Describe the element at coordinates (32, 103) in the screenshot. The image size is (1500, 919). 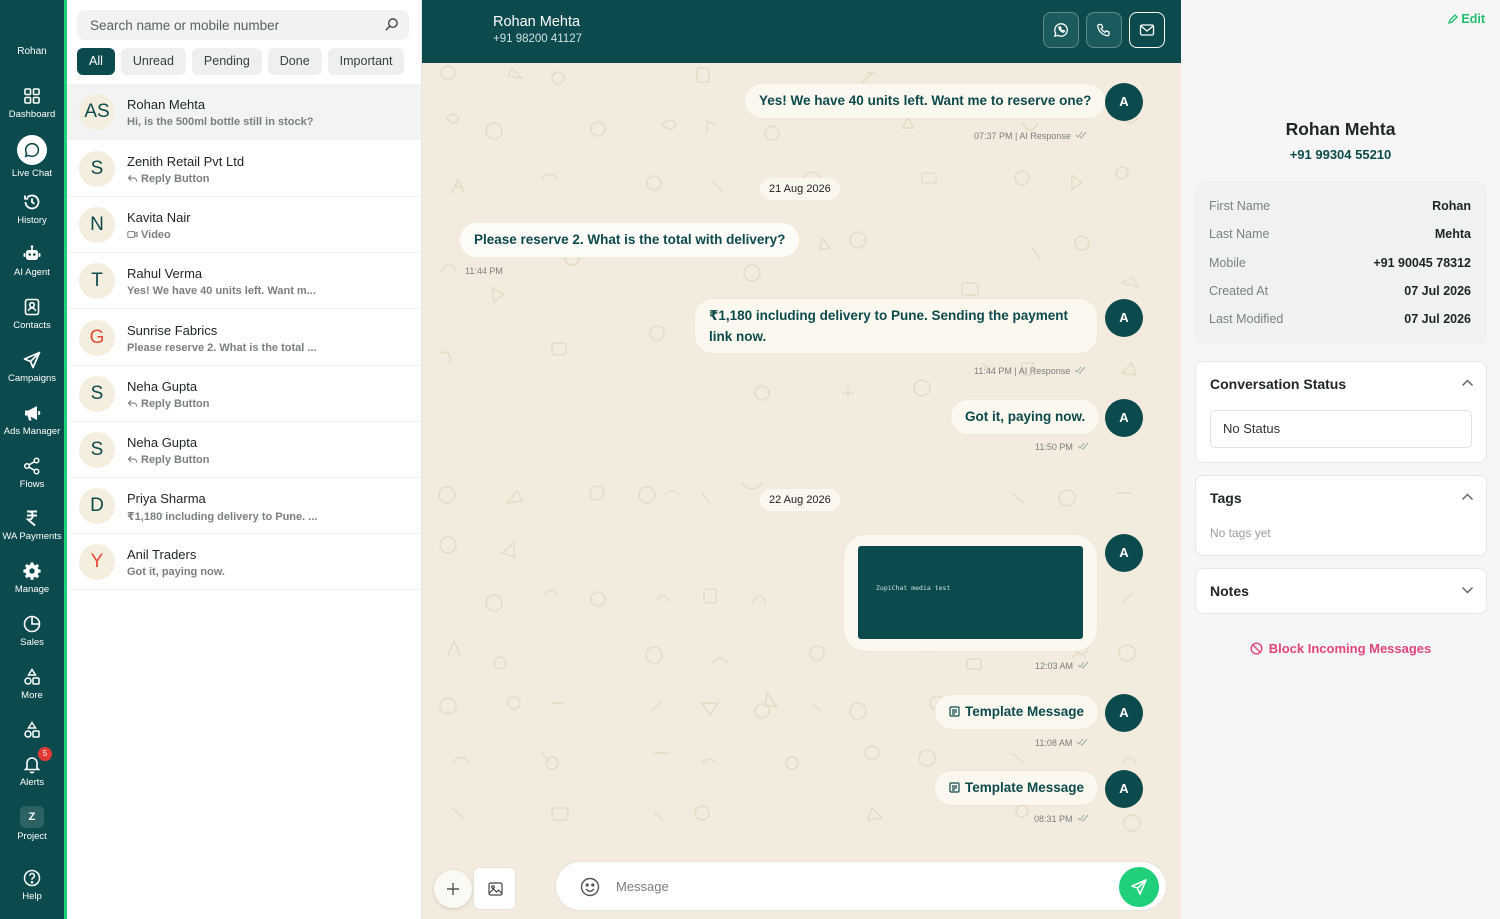
I see `nav-item-dashboard: Dashboard` at that location.